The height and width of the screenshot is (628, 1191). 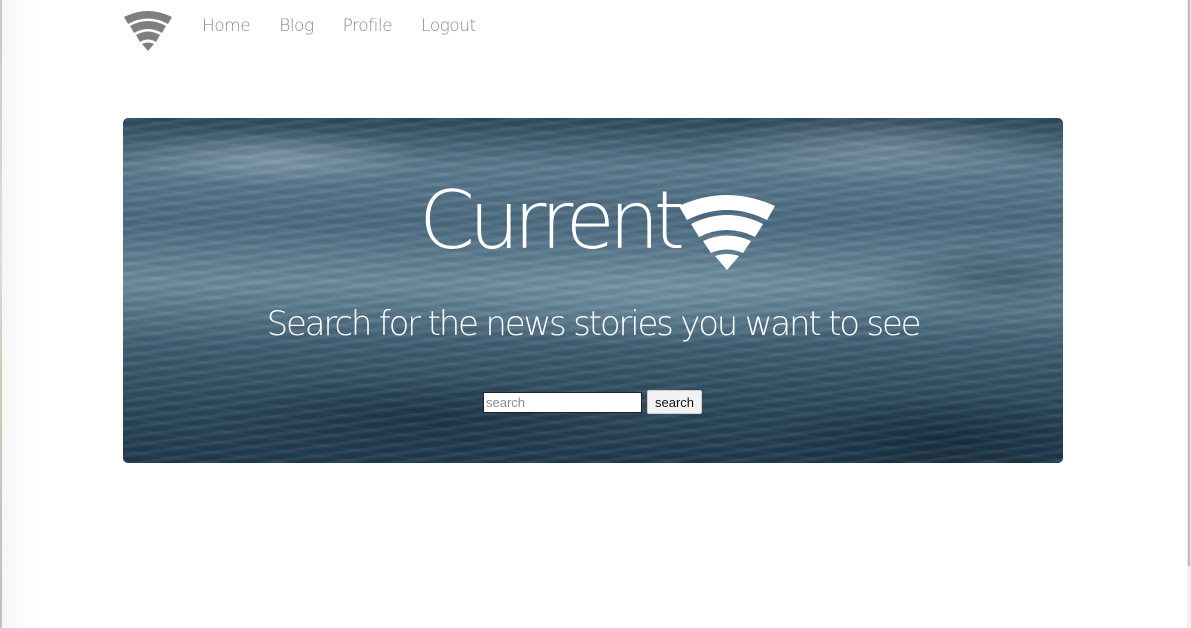 What do you see at coordinates (1189, 597) in the screenshot?
I see `scrollbar-track` at bounding box center [1189, 597].